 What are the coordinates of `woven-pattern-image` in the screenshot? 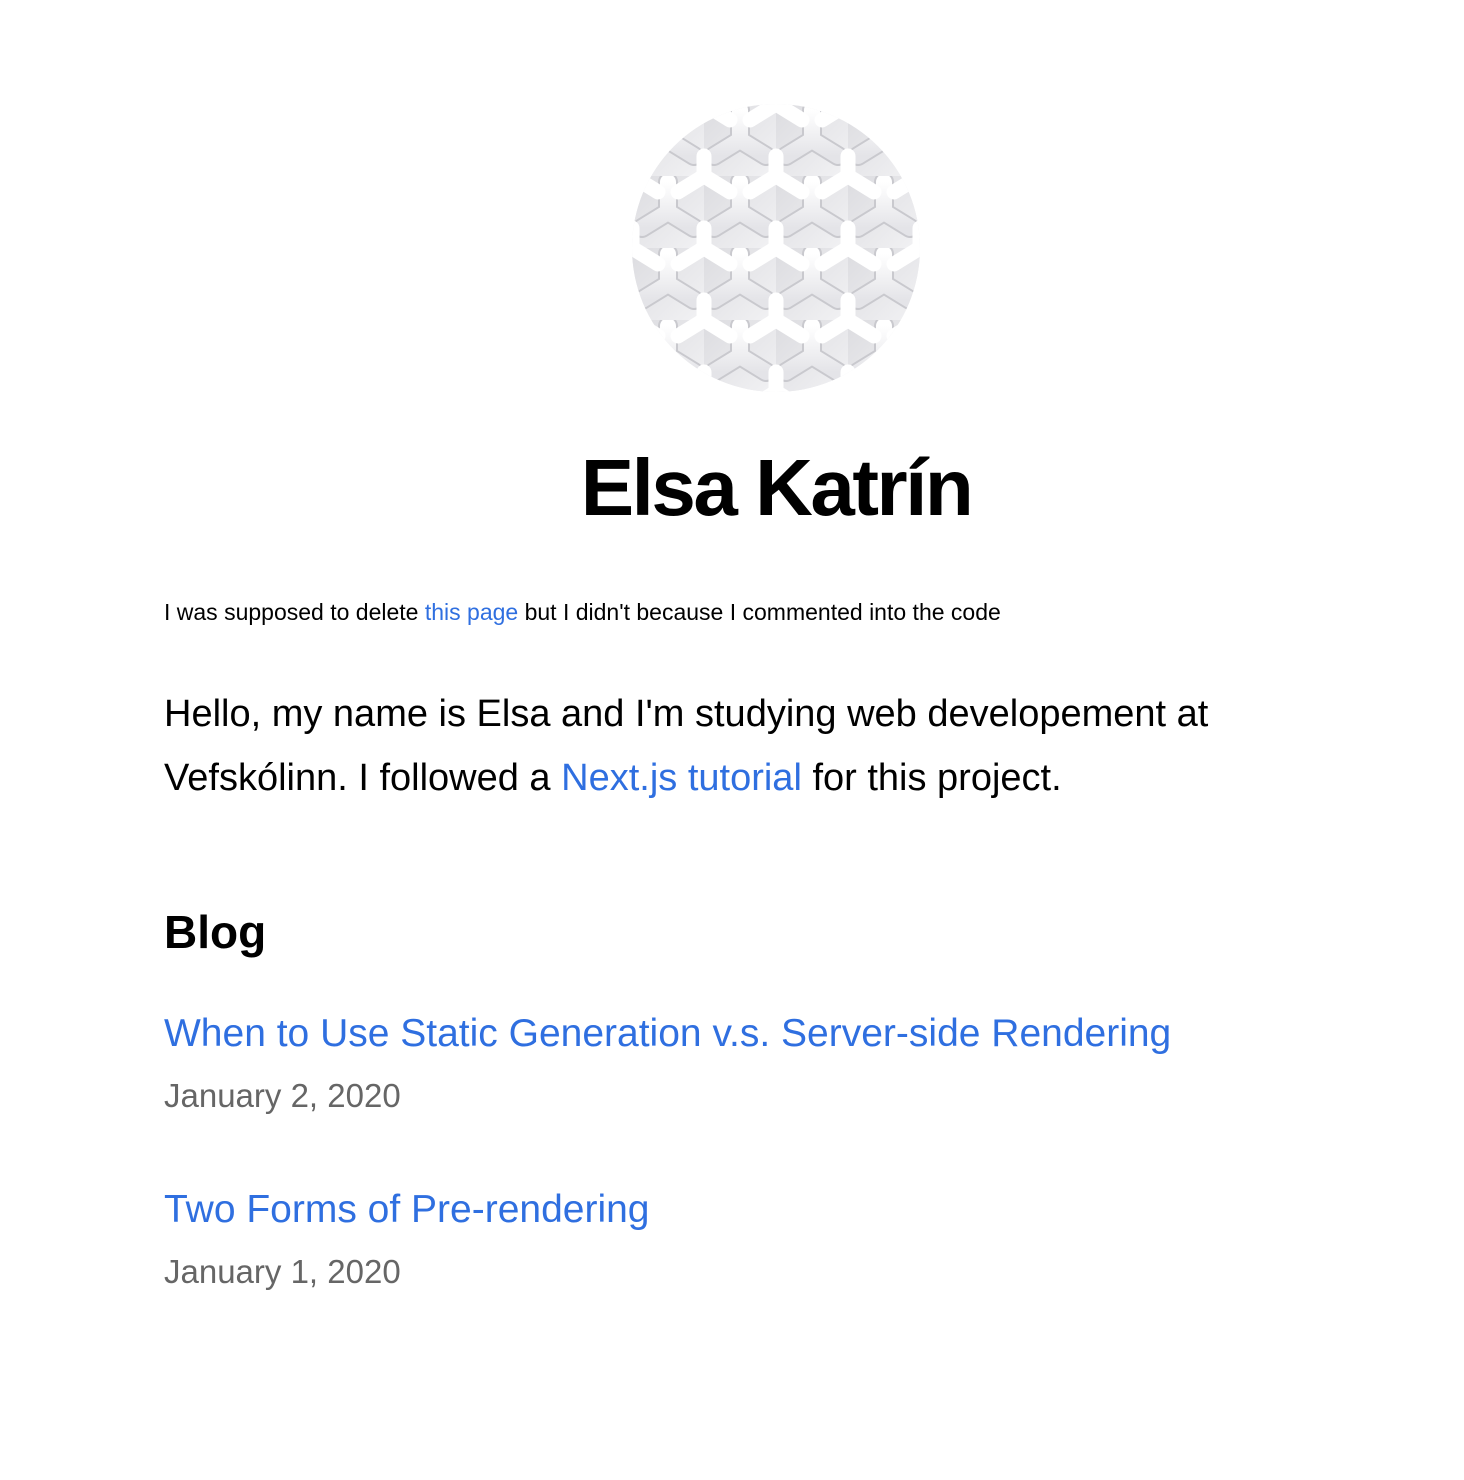 It's located at (776, 248).